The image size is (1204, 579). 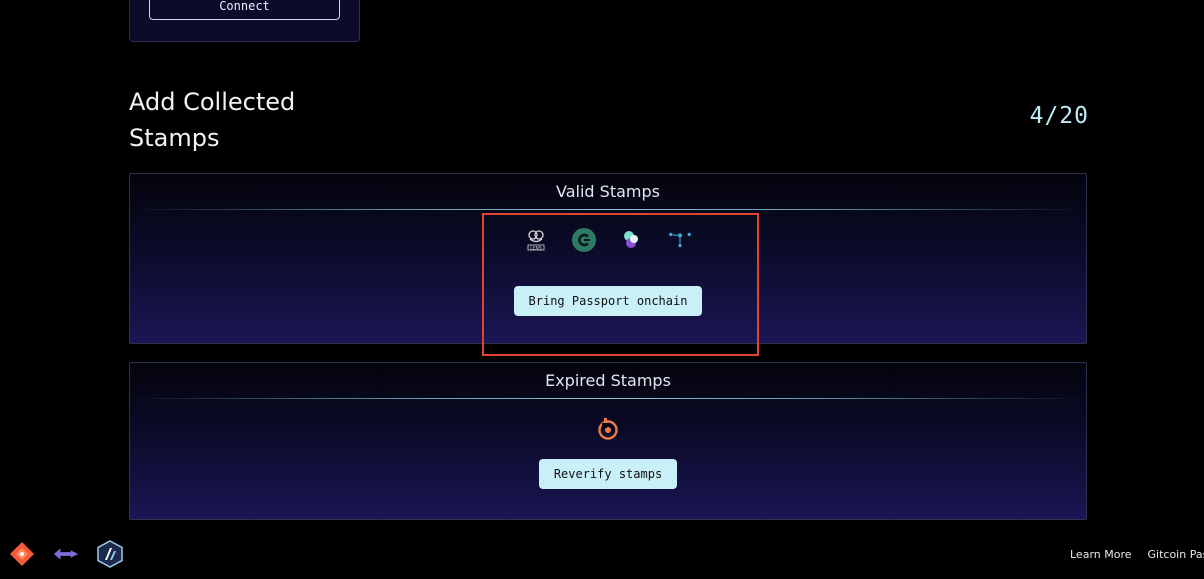 I want to click on arbitrum-icon, so click(x=110, y=554).